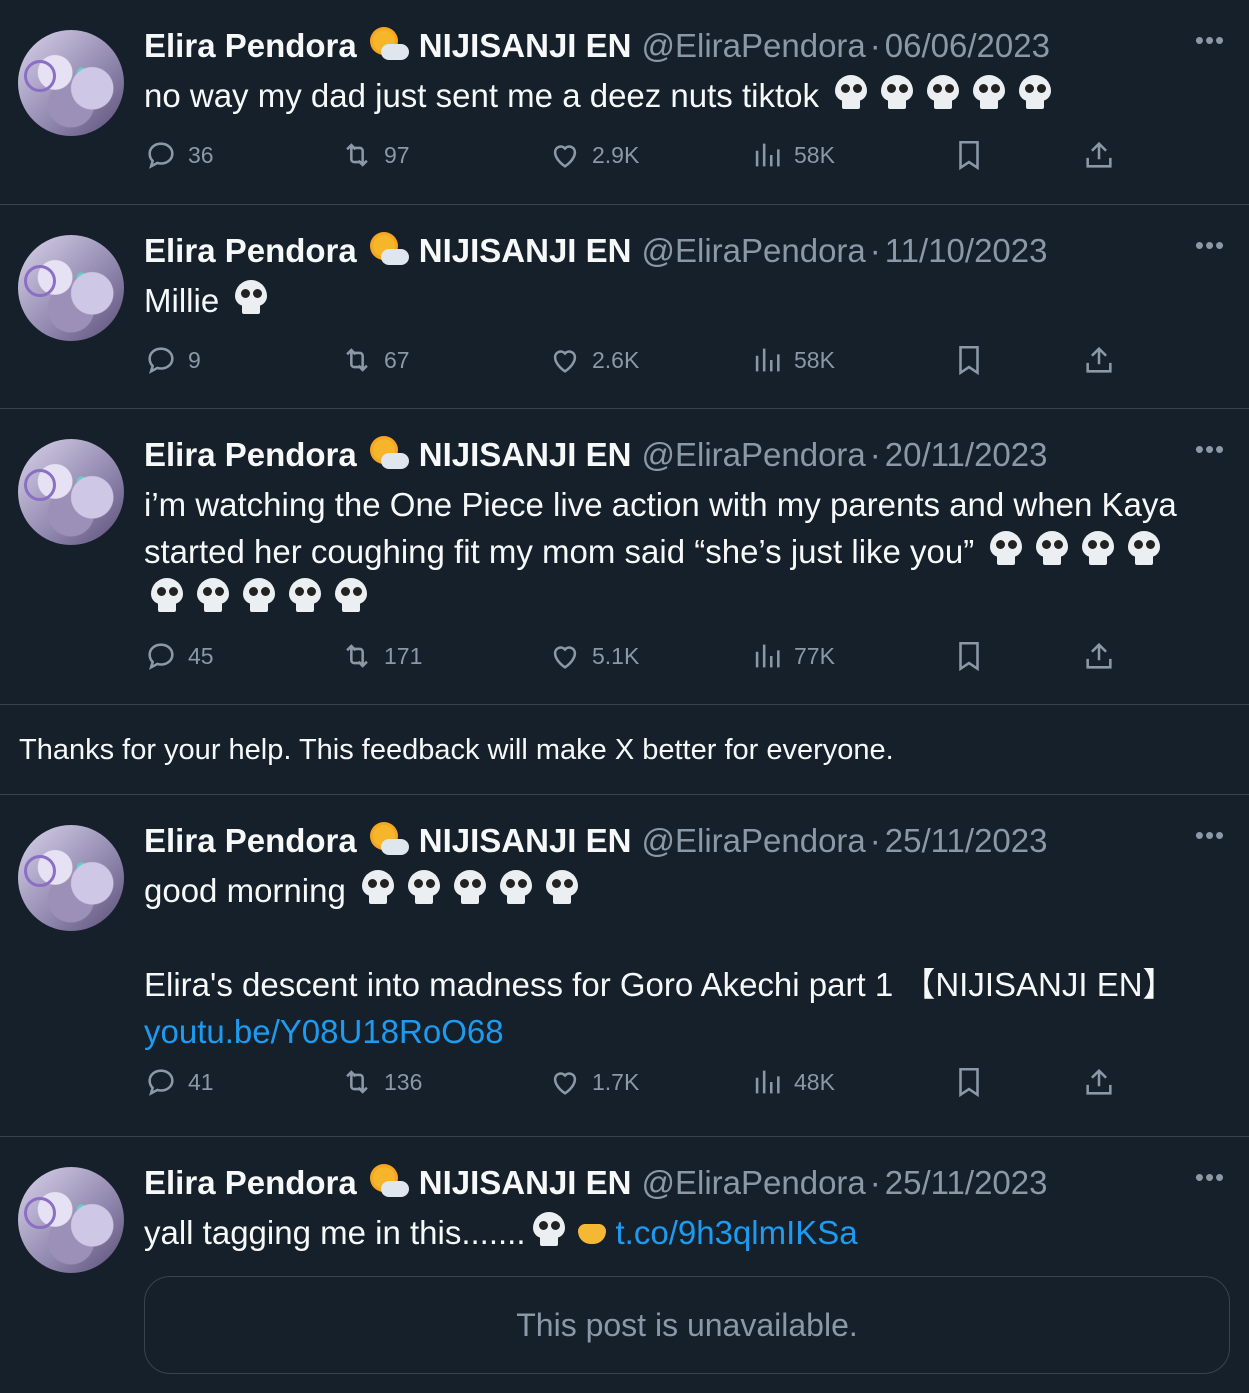 The height and width of the screenshot is (1393, 1249). I want to click on bookmark-icon, so click(969, 1082).